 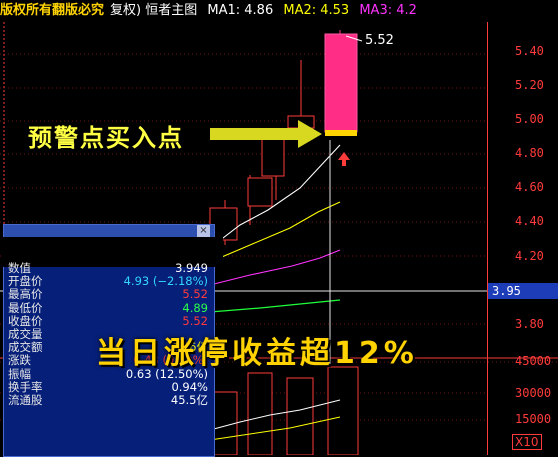 I want to click on info-row-label: 最高价, so click(x=25, y=294).